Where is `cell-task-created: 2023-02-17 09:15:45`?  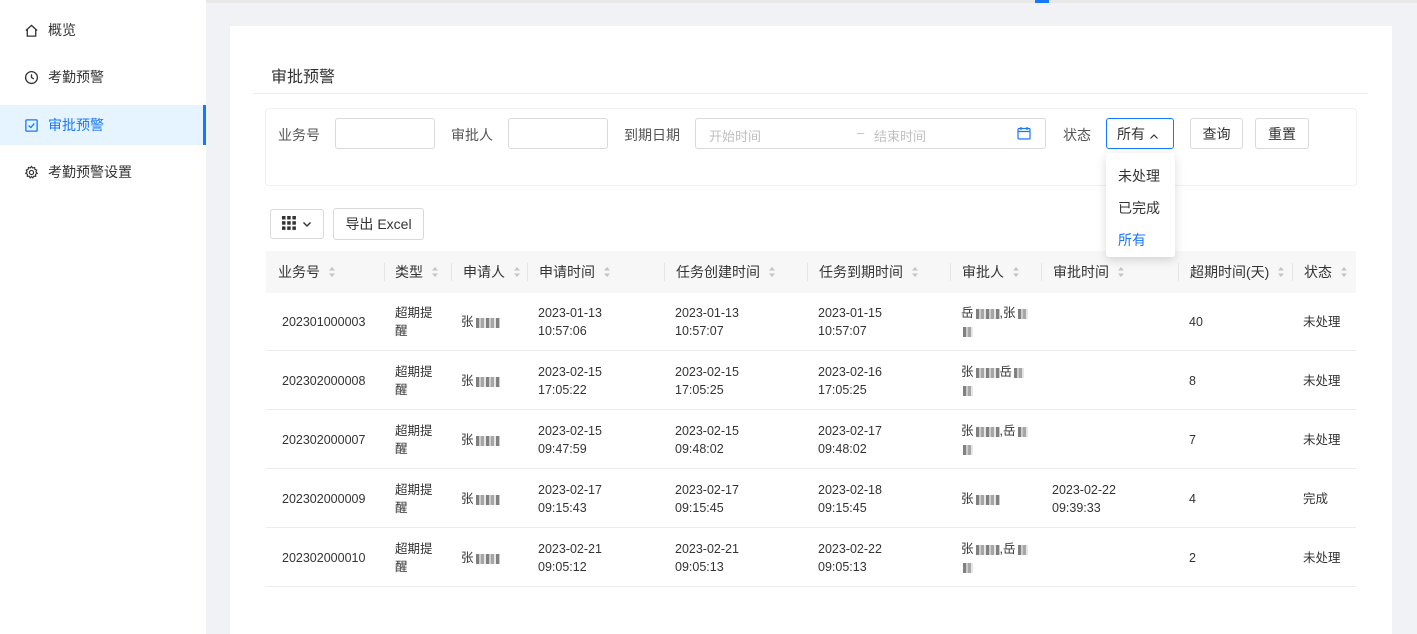
cell-task-created: 2023-02-17 09:15:45 is located at coordinates (707, 499).